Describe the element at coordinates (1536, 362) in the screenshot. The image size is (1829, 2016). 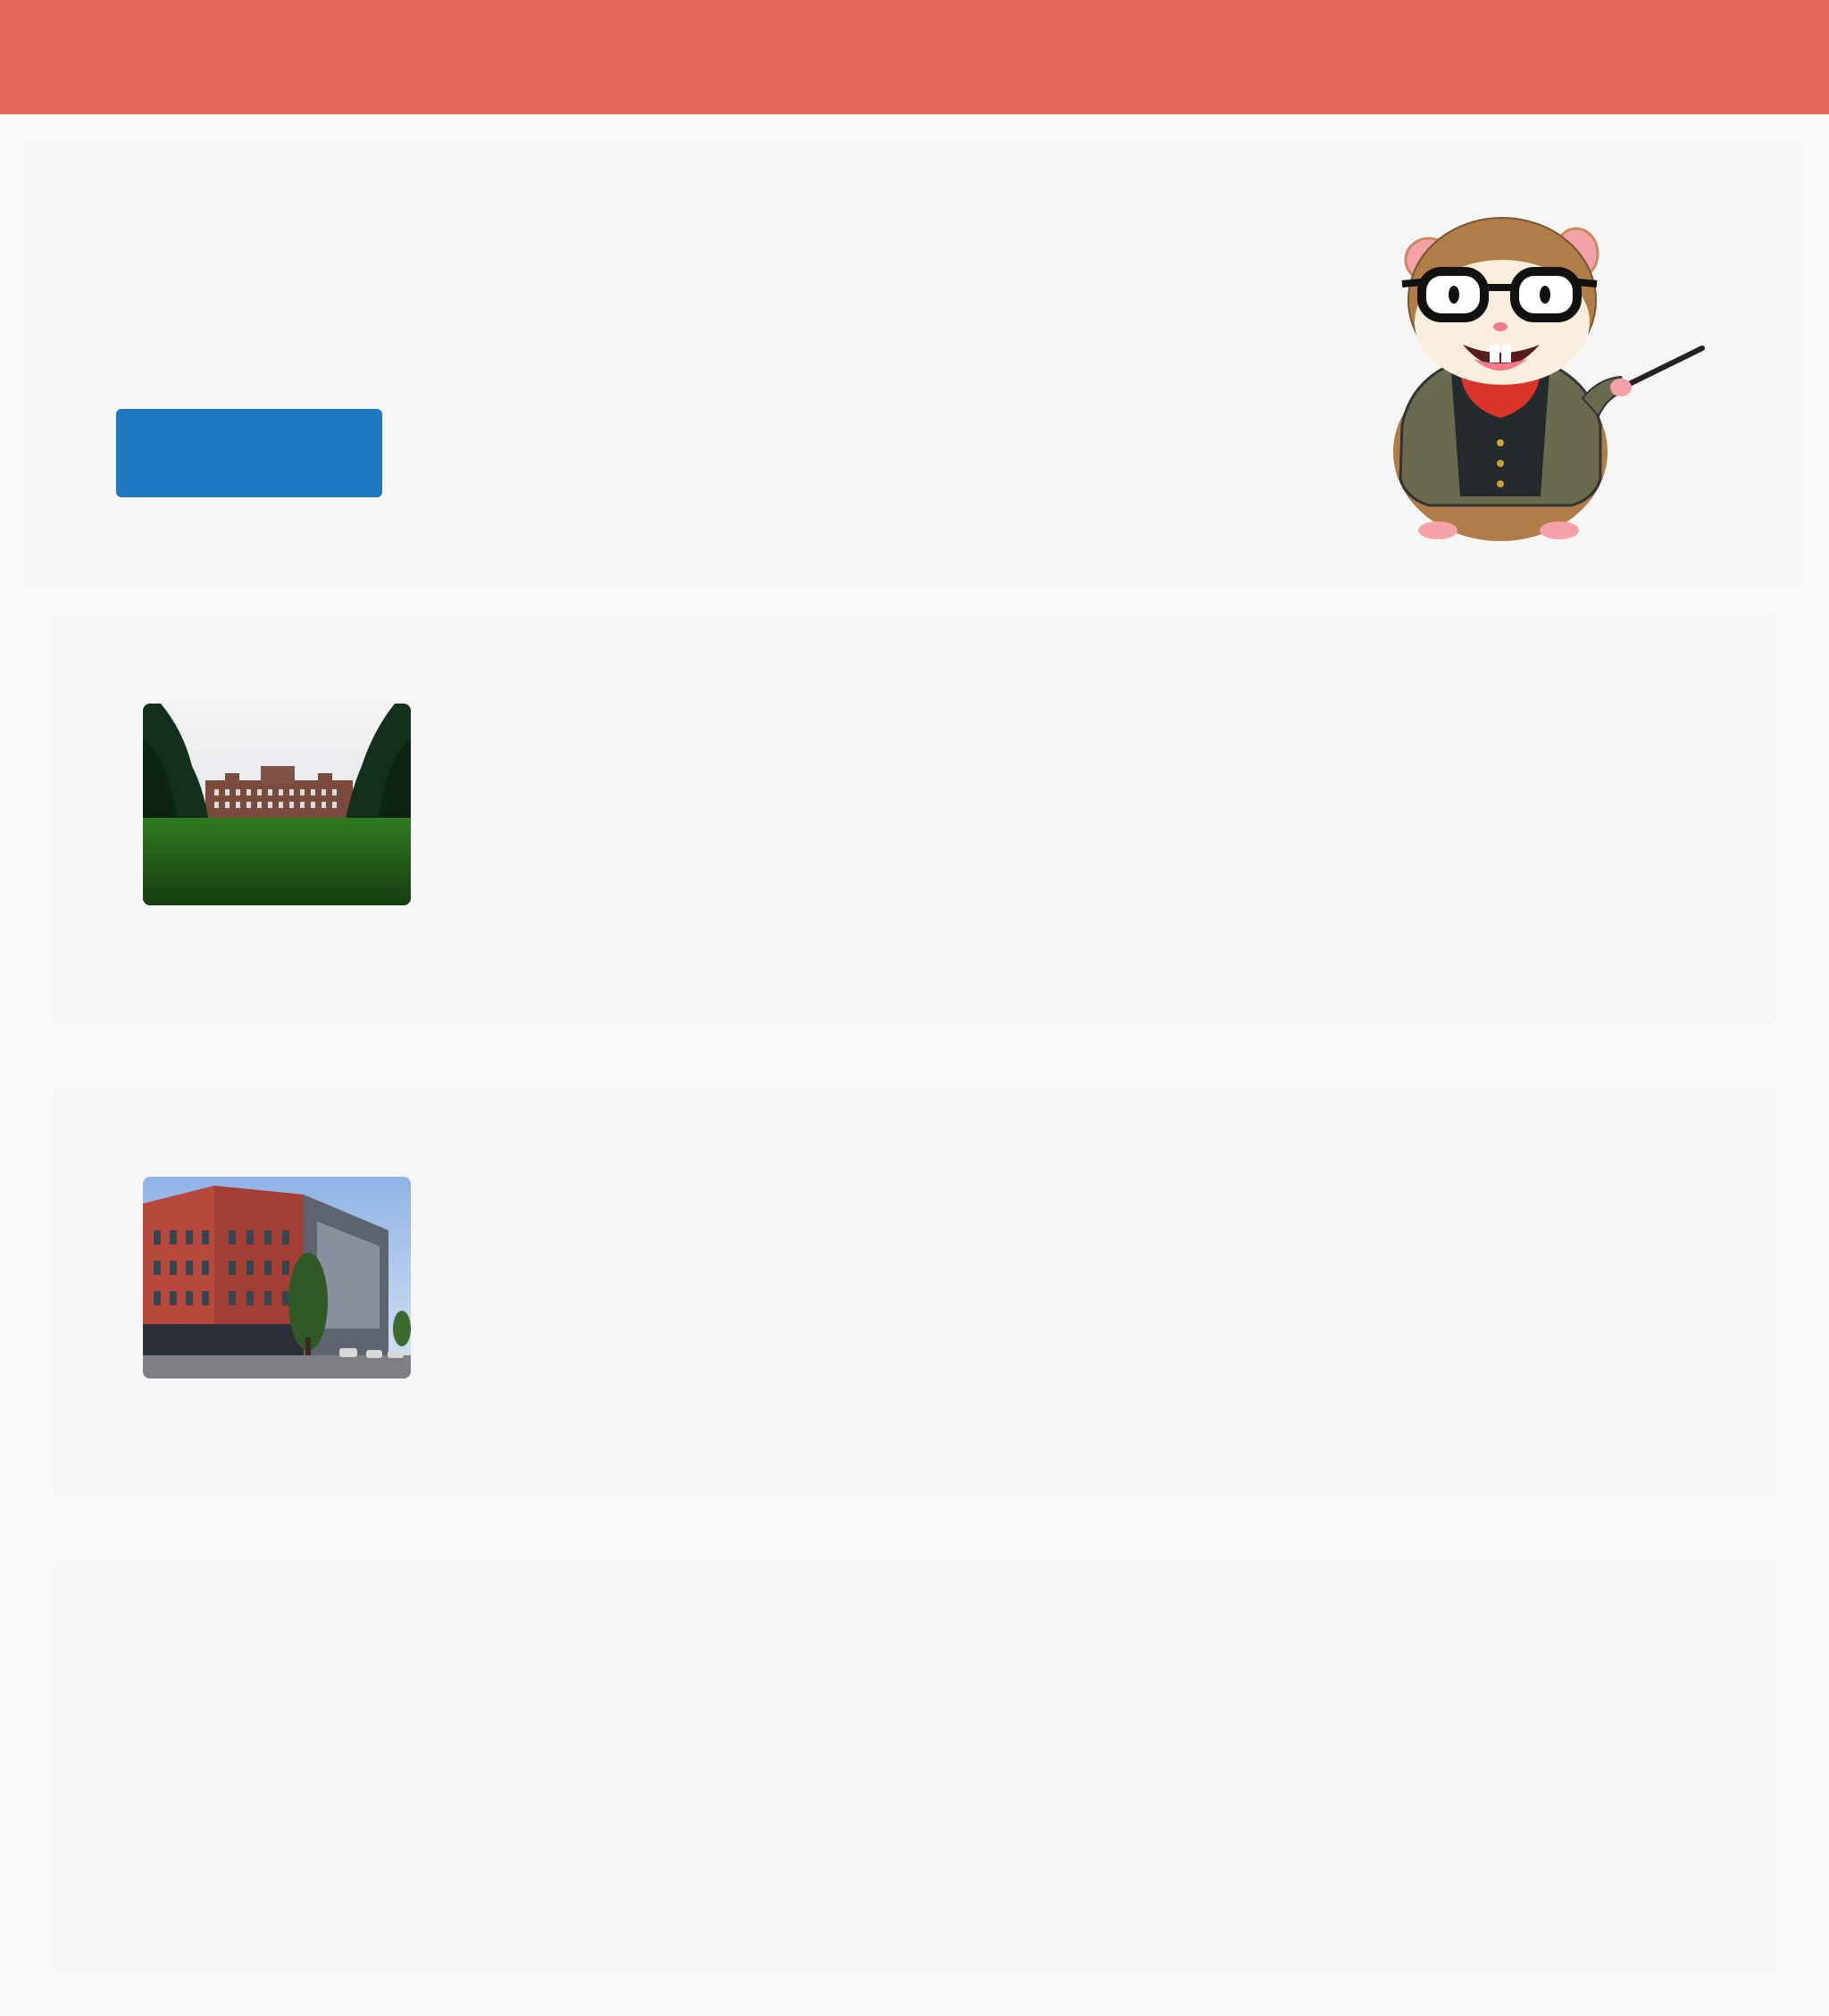
I see `hamster-teacher-mascot-icon` at that location.